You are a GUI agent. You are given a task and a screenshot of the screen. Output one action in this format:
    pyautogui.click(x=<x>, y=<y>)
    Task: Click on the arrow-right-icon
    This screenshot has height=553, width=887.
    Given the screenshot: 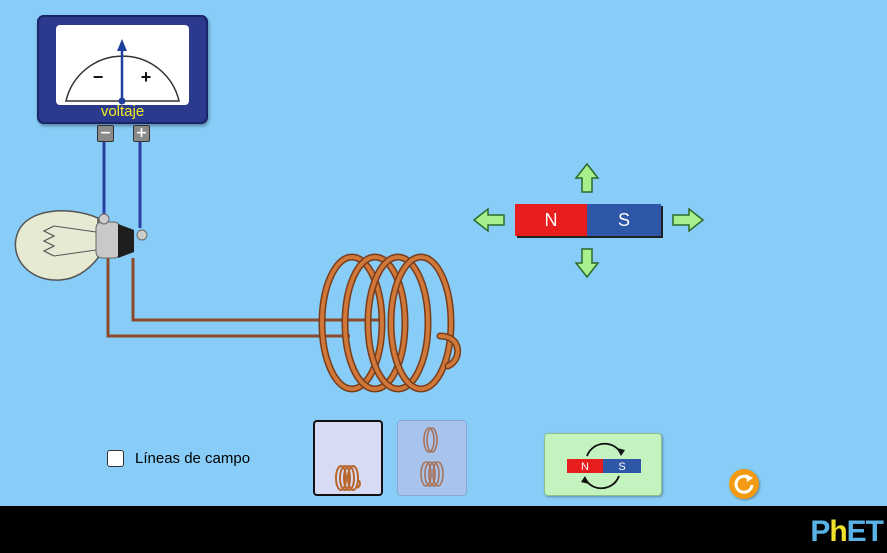 What is the action you would take?
    pyautogui.click(x=688, y=220)
    